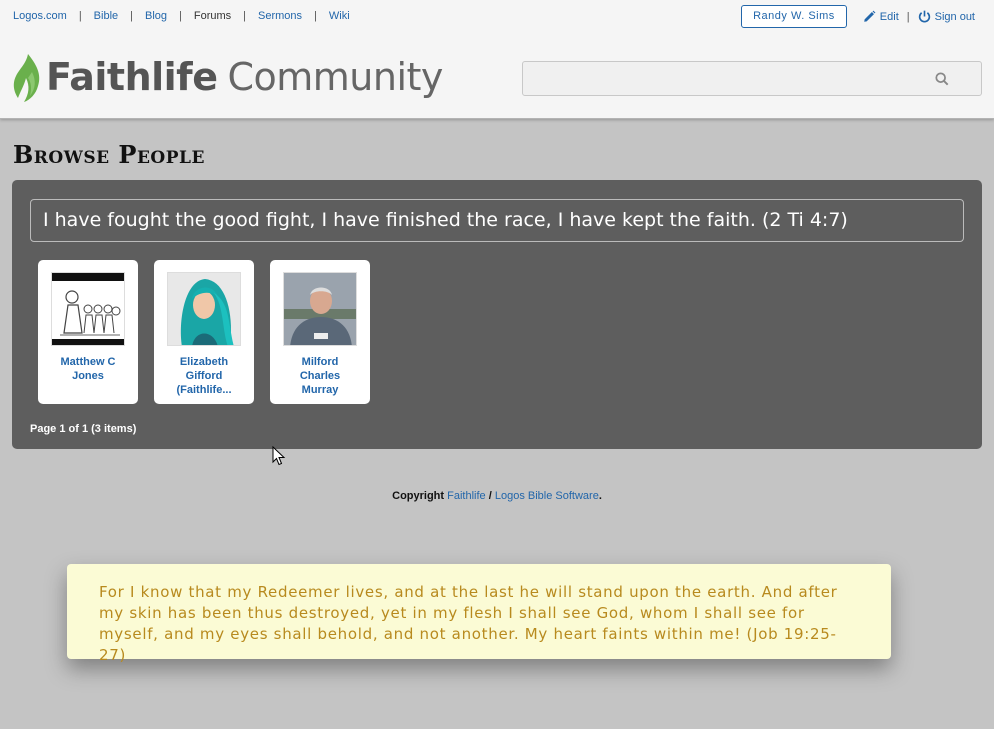  Describe the element at coordinates (339, 16) in the screenshot. I see `nav-link-wiki: Wiki` at that location.